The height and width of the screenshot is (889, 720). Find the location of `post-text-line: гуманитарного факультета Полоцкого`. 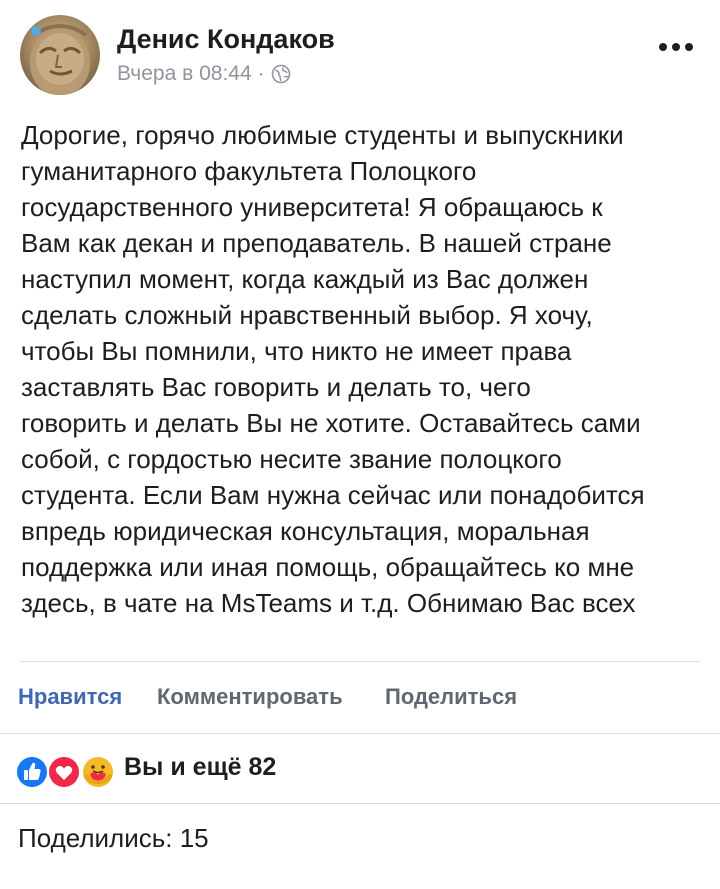

post-text-line: гуманитарного факультета Полоцкого is located at coordinates (249, 171).